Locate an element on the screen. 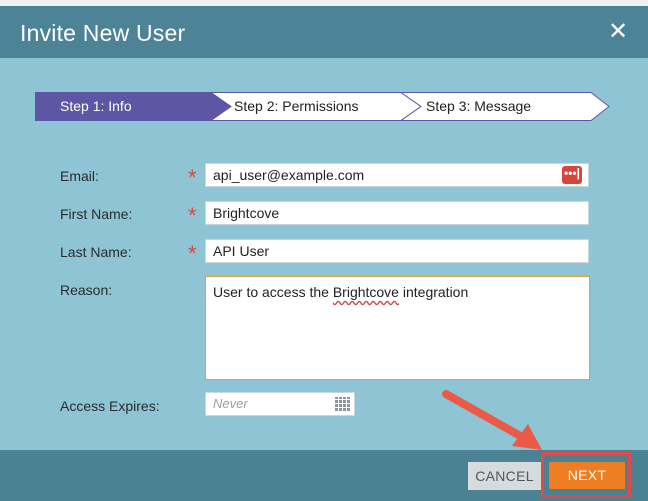 This screenshot has width=648, height=501. access-expires-label: Access Expires: is located at coordinates (110, 406).